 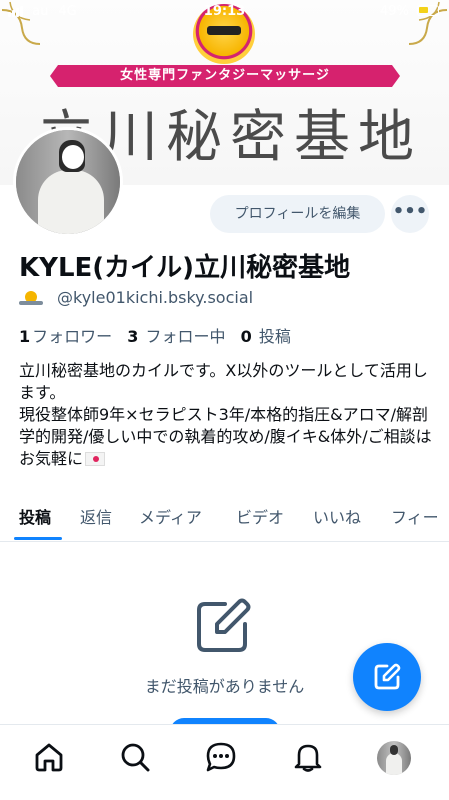 What do you see at coordinates (224, 12) in the screenshot?
I see `status-bar: au 4G 19:13 49%` at bounding box center [224, 12].